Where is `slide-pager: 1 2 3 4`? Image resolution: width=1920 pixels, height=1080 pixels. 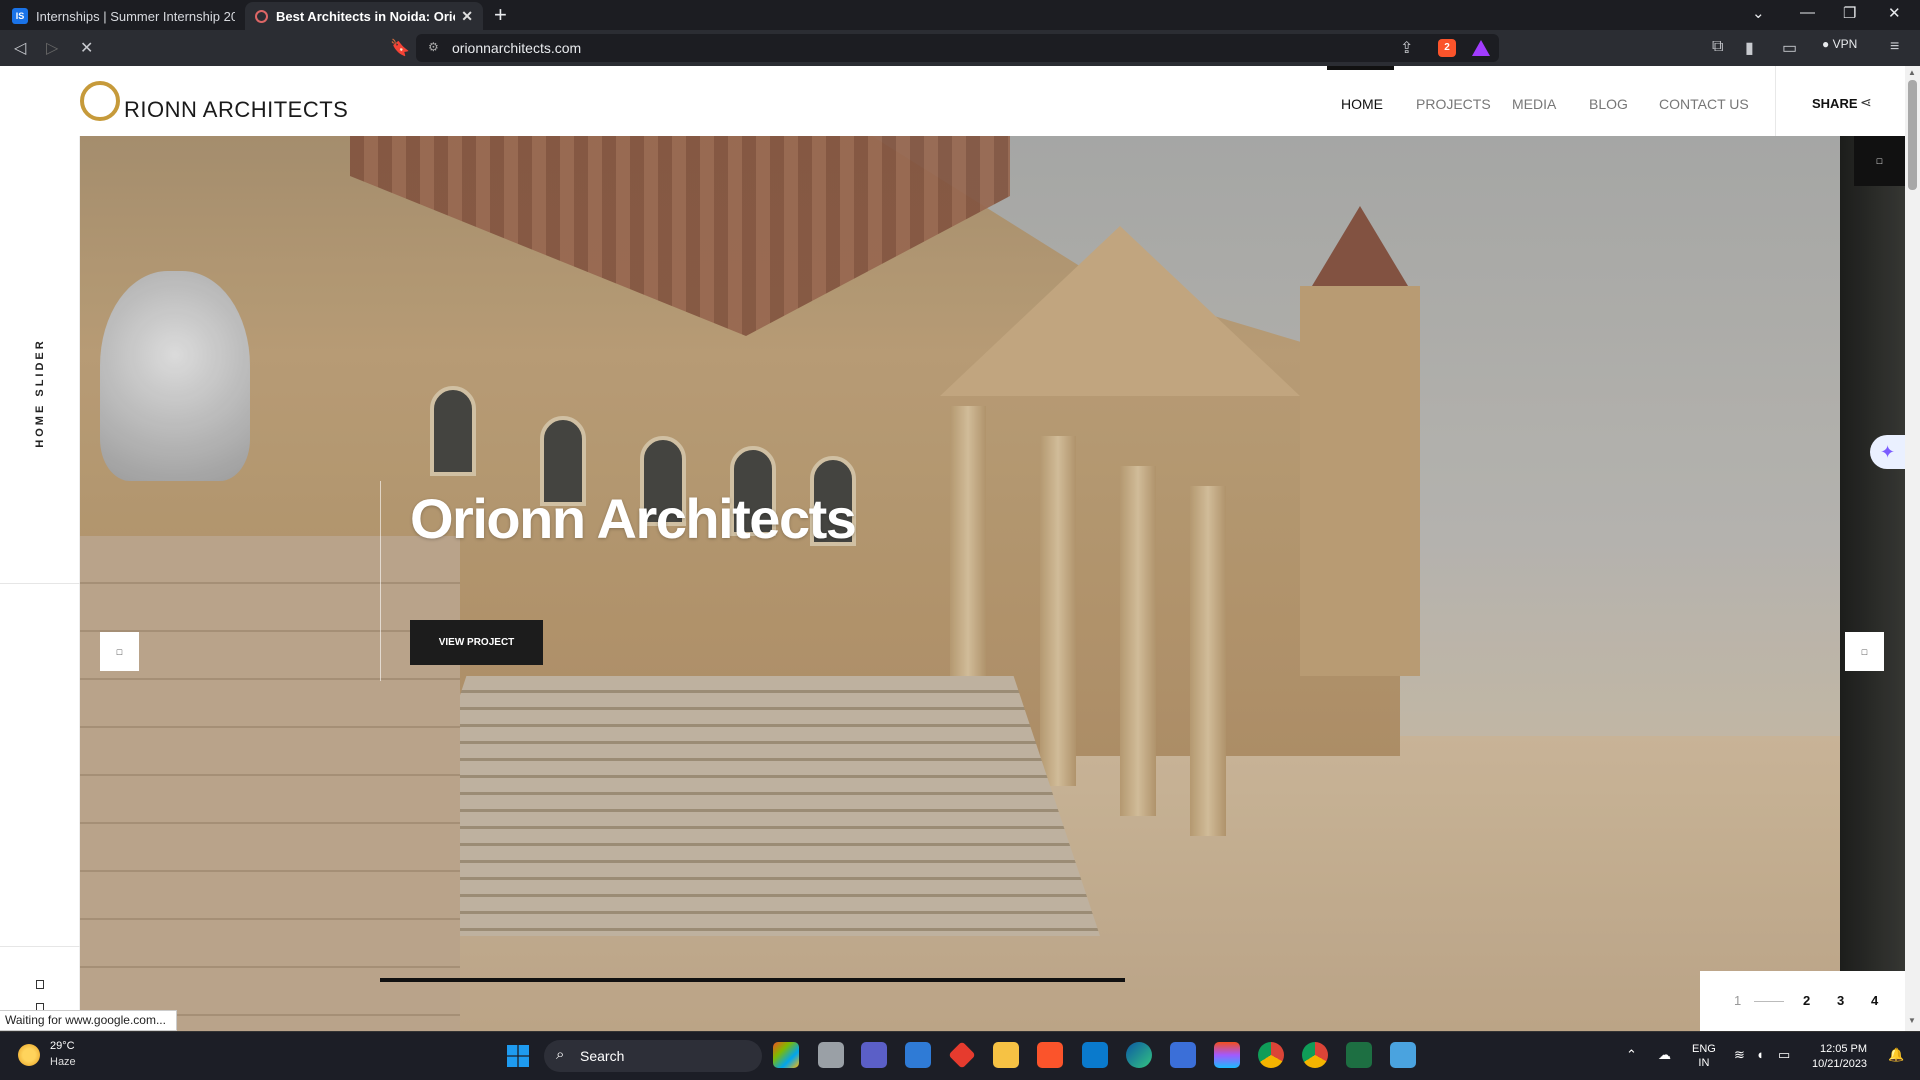
slide-pager: 1 2 3 4 is located at coordinates (1802, 1001).